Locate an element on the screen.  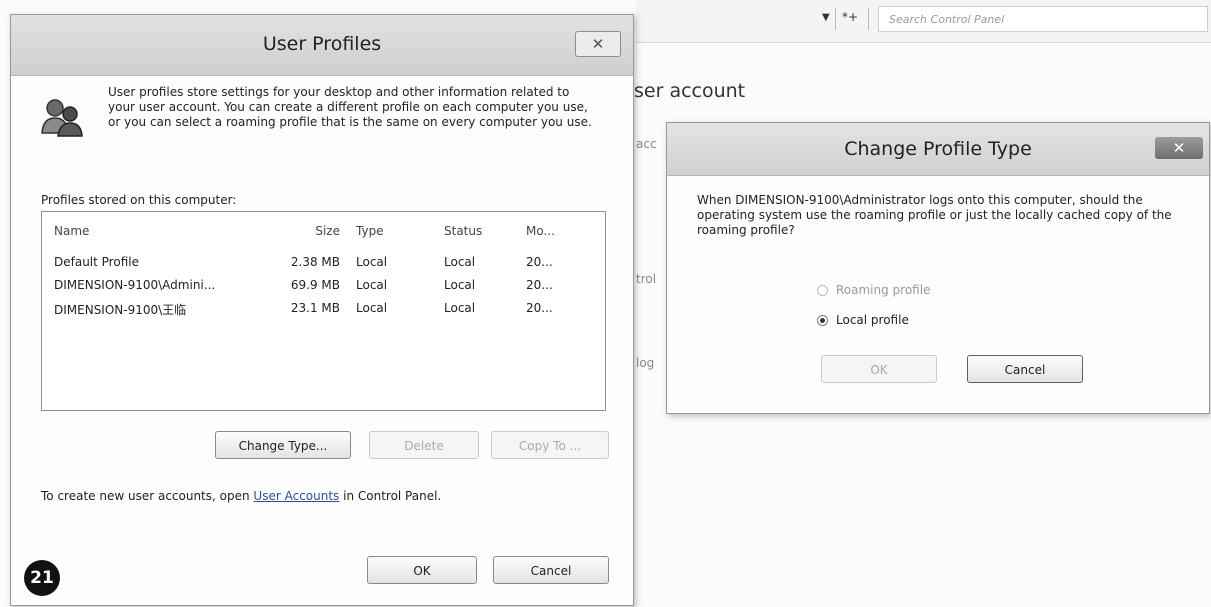
address-dropdown-arrow-icon: ▼ is located at coordinates (826, 17).